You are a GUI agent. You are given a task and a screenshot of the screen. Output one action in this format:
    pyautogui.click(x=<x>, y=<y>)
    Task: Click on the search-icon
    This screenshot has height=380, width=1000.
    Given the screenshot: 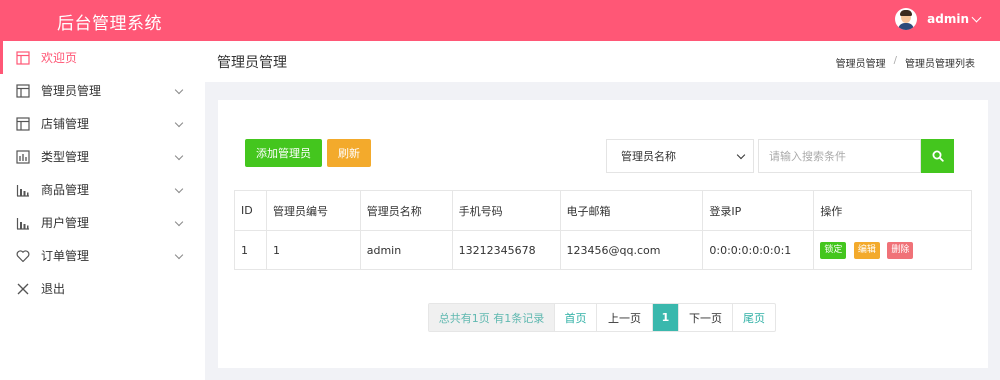 What is the action you would take?
    pyautogui.click(x=938, y=156)
    